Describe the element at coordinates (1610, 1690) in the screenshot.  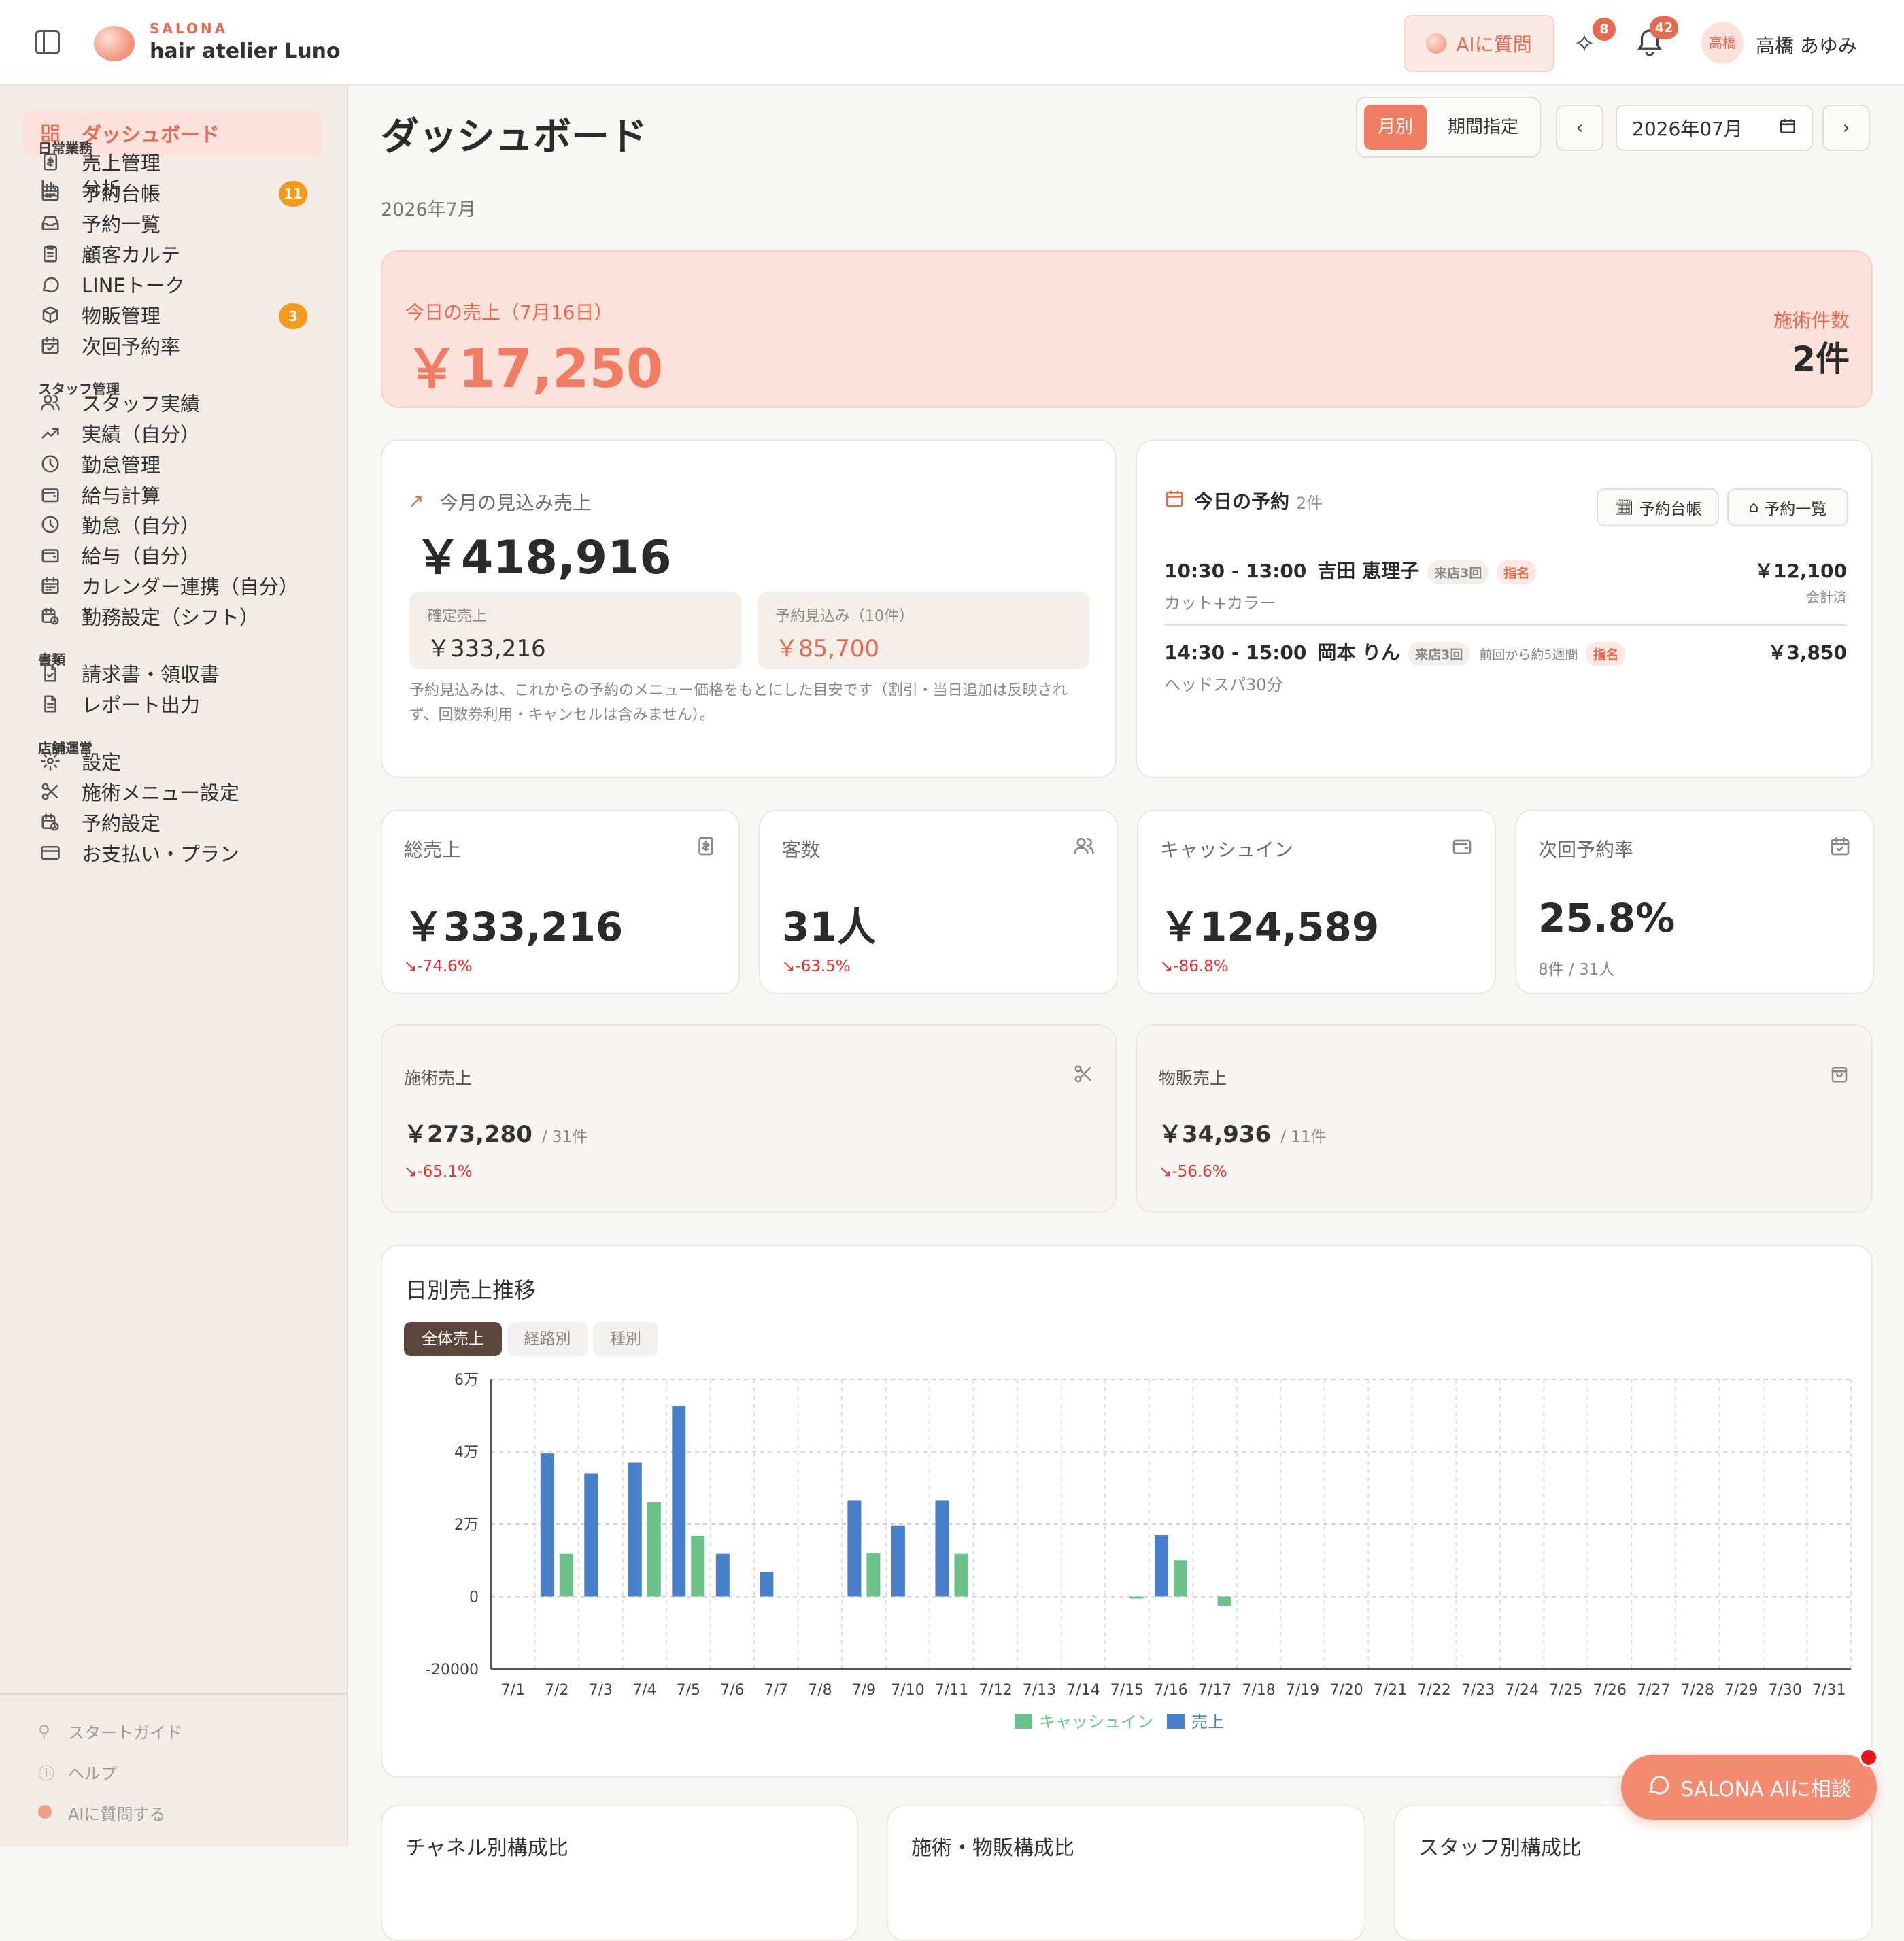
I see `x-tick-label: 7/26` at that location.